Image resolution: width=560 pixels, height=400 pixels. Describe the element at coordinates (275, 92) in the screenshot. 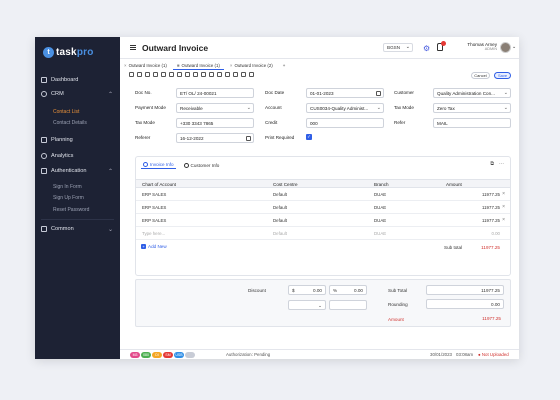

I see `doc-date-label: Doc Date` at that location.